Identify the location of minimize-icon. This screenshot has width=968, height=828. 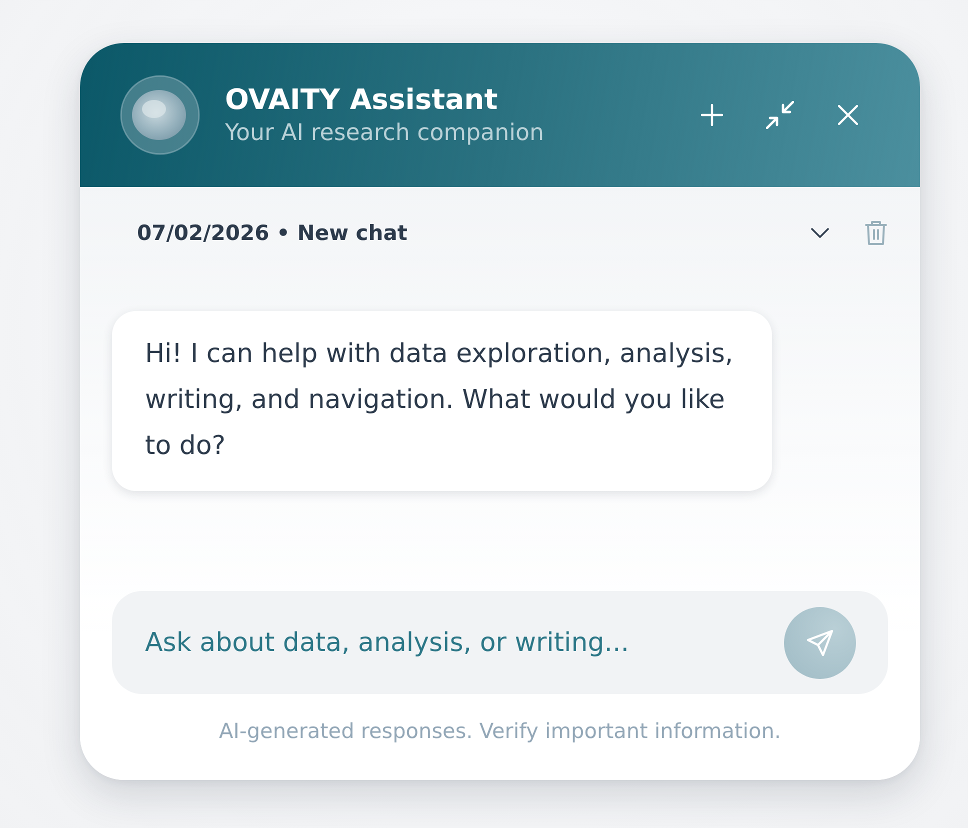
(780, 115).